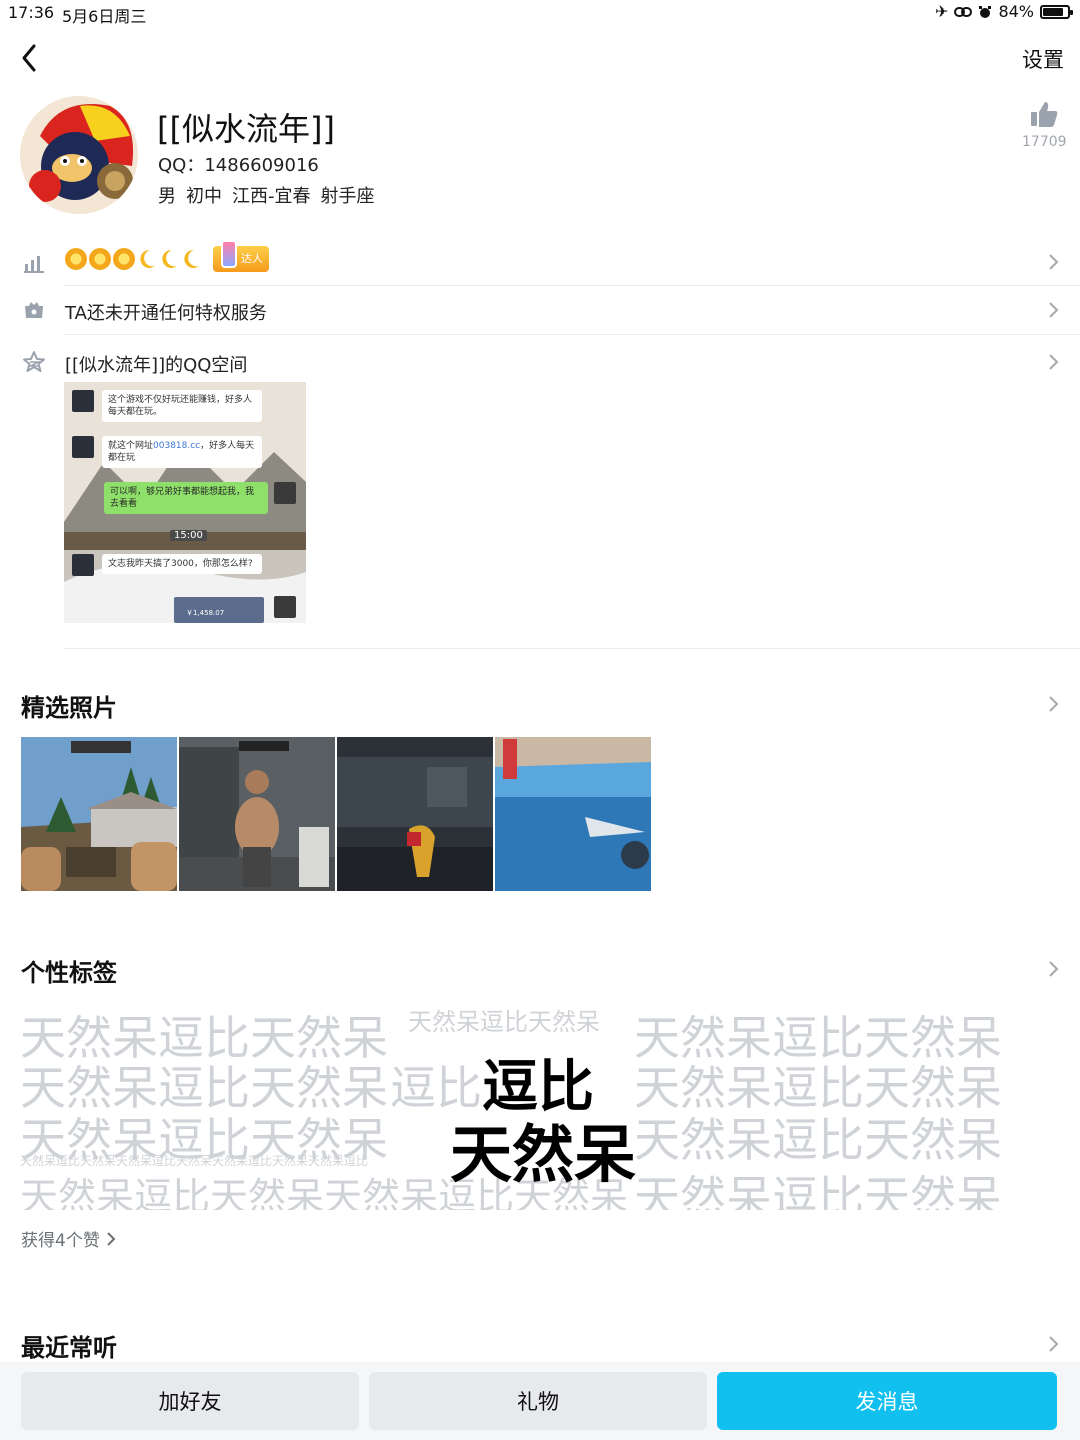 The width and height of the screenshot is (1080, 1440). I want to click on tag-likes-link: 获得4个赞, so click(68, 1238).